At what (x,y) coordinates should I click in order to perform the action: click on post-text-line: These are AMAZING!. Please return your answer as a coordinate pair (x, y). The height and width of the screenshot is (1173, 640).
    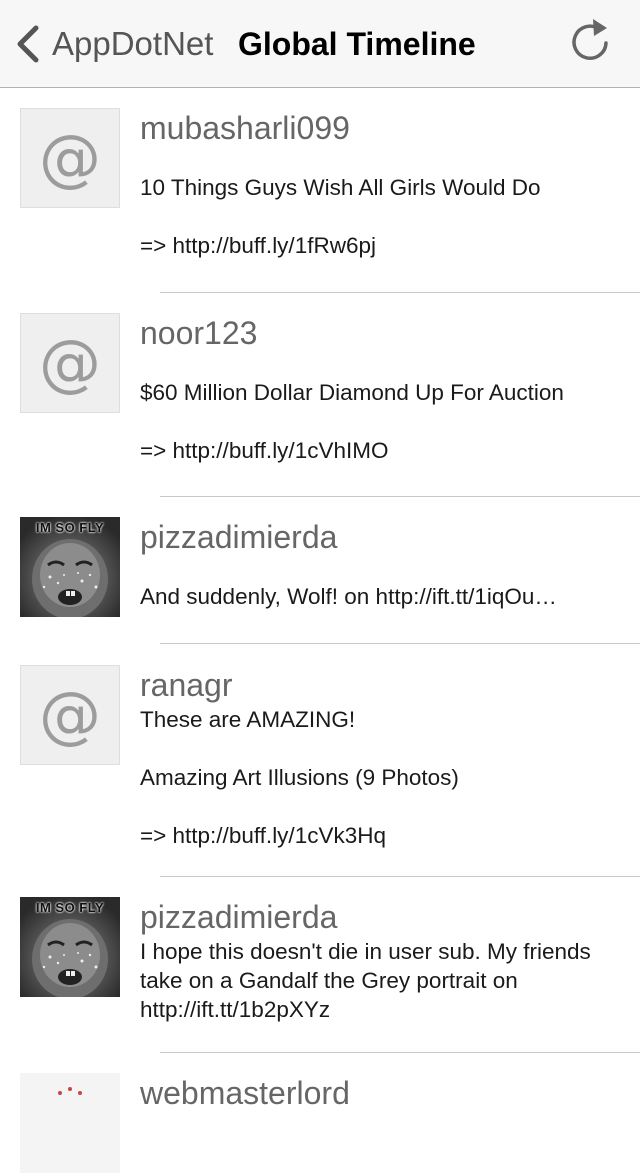
    Looking at the image, I should click on (248, 719).